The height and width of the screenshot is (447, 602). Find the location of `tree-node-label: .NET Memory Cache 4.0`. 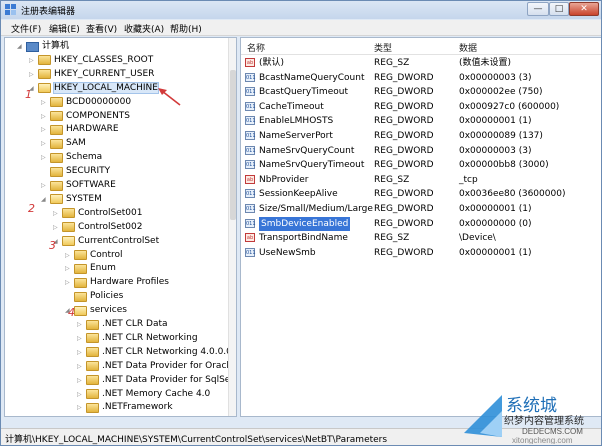

tree-node-label: .NET Memory Cache 4.0 is located at coordinates (156, 394).